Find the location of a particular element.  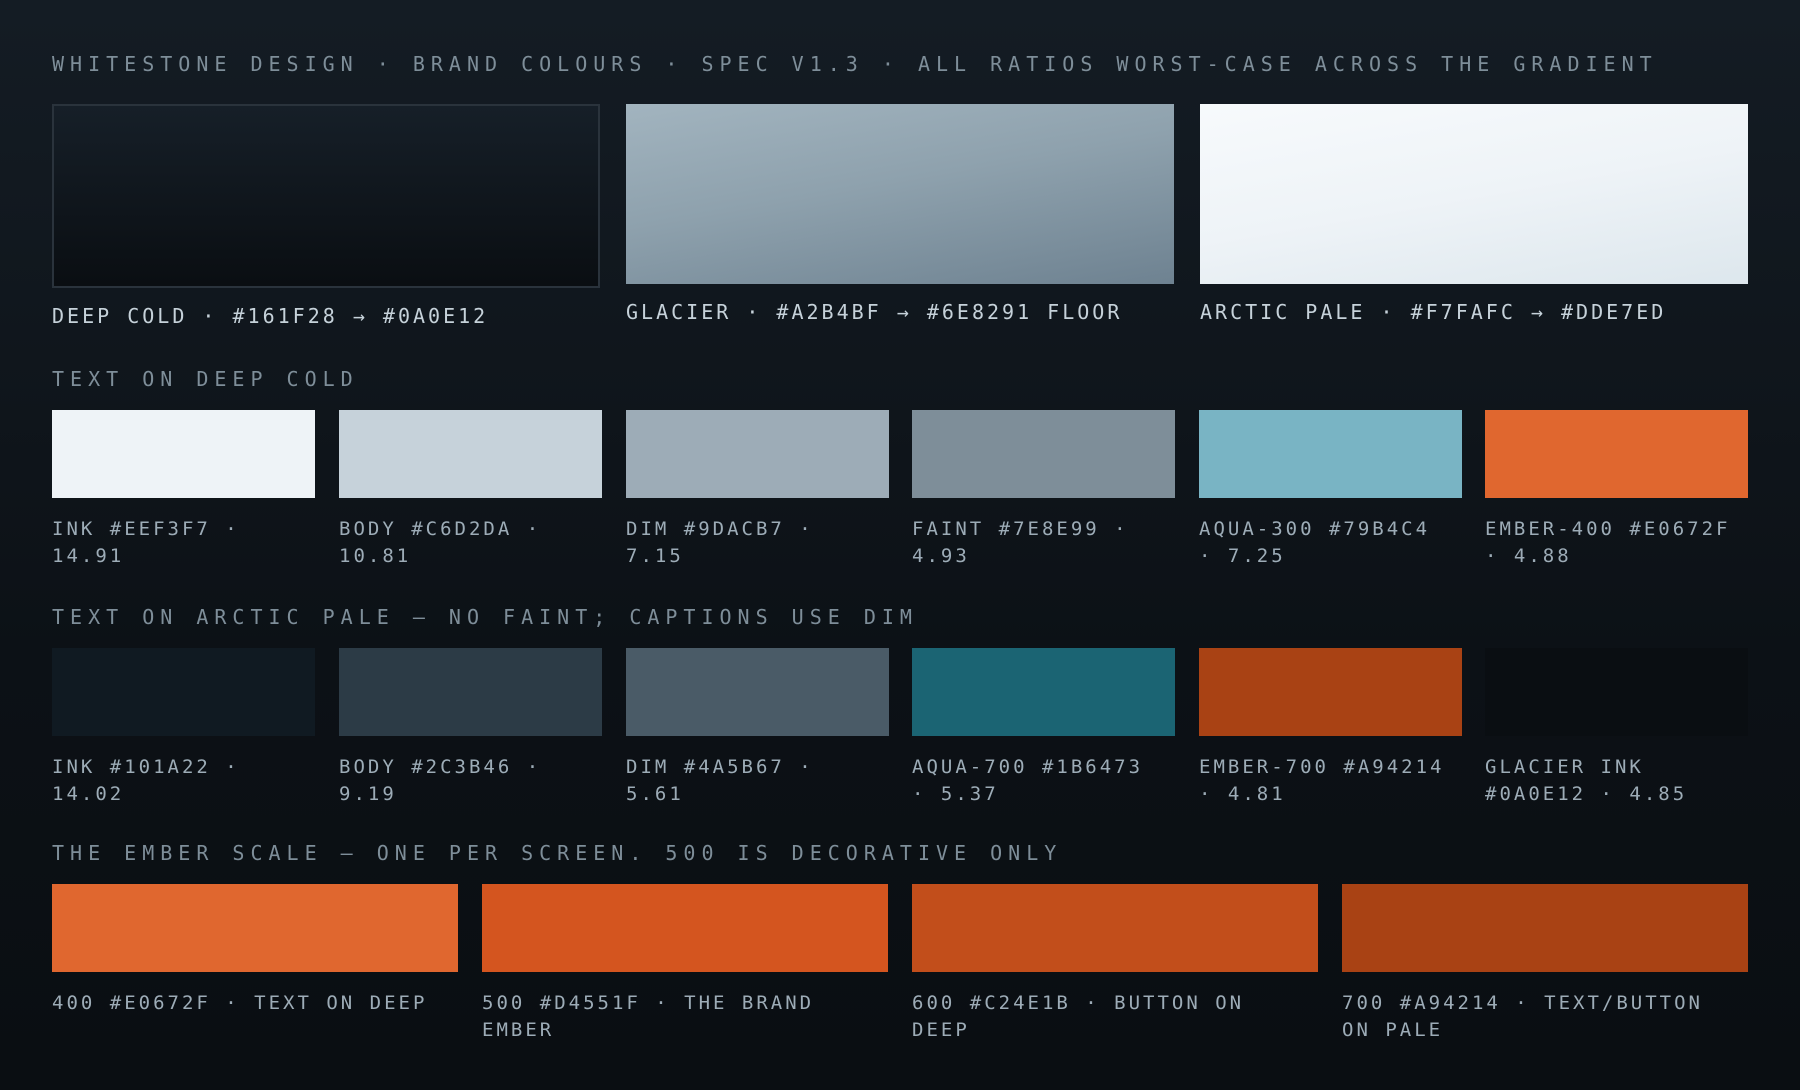

swatch-label: EMBER-700 #A94214 · 4.81 is located at coordinates (1322, 780).